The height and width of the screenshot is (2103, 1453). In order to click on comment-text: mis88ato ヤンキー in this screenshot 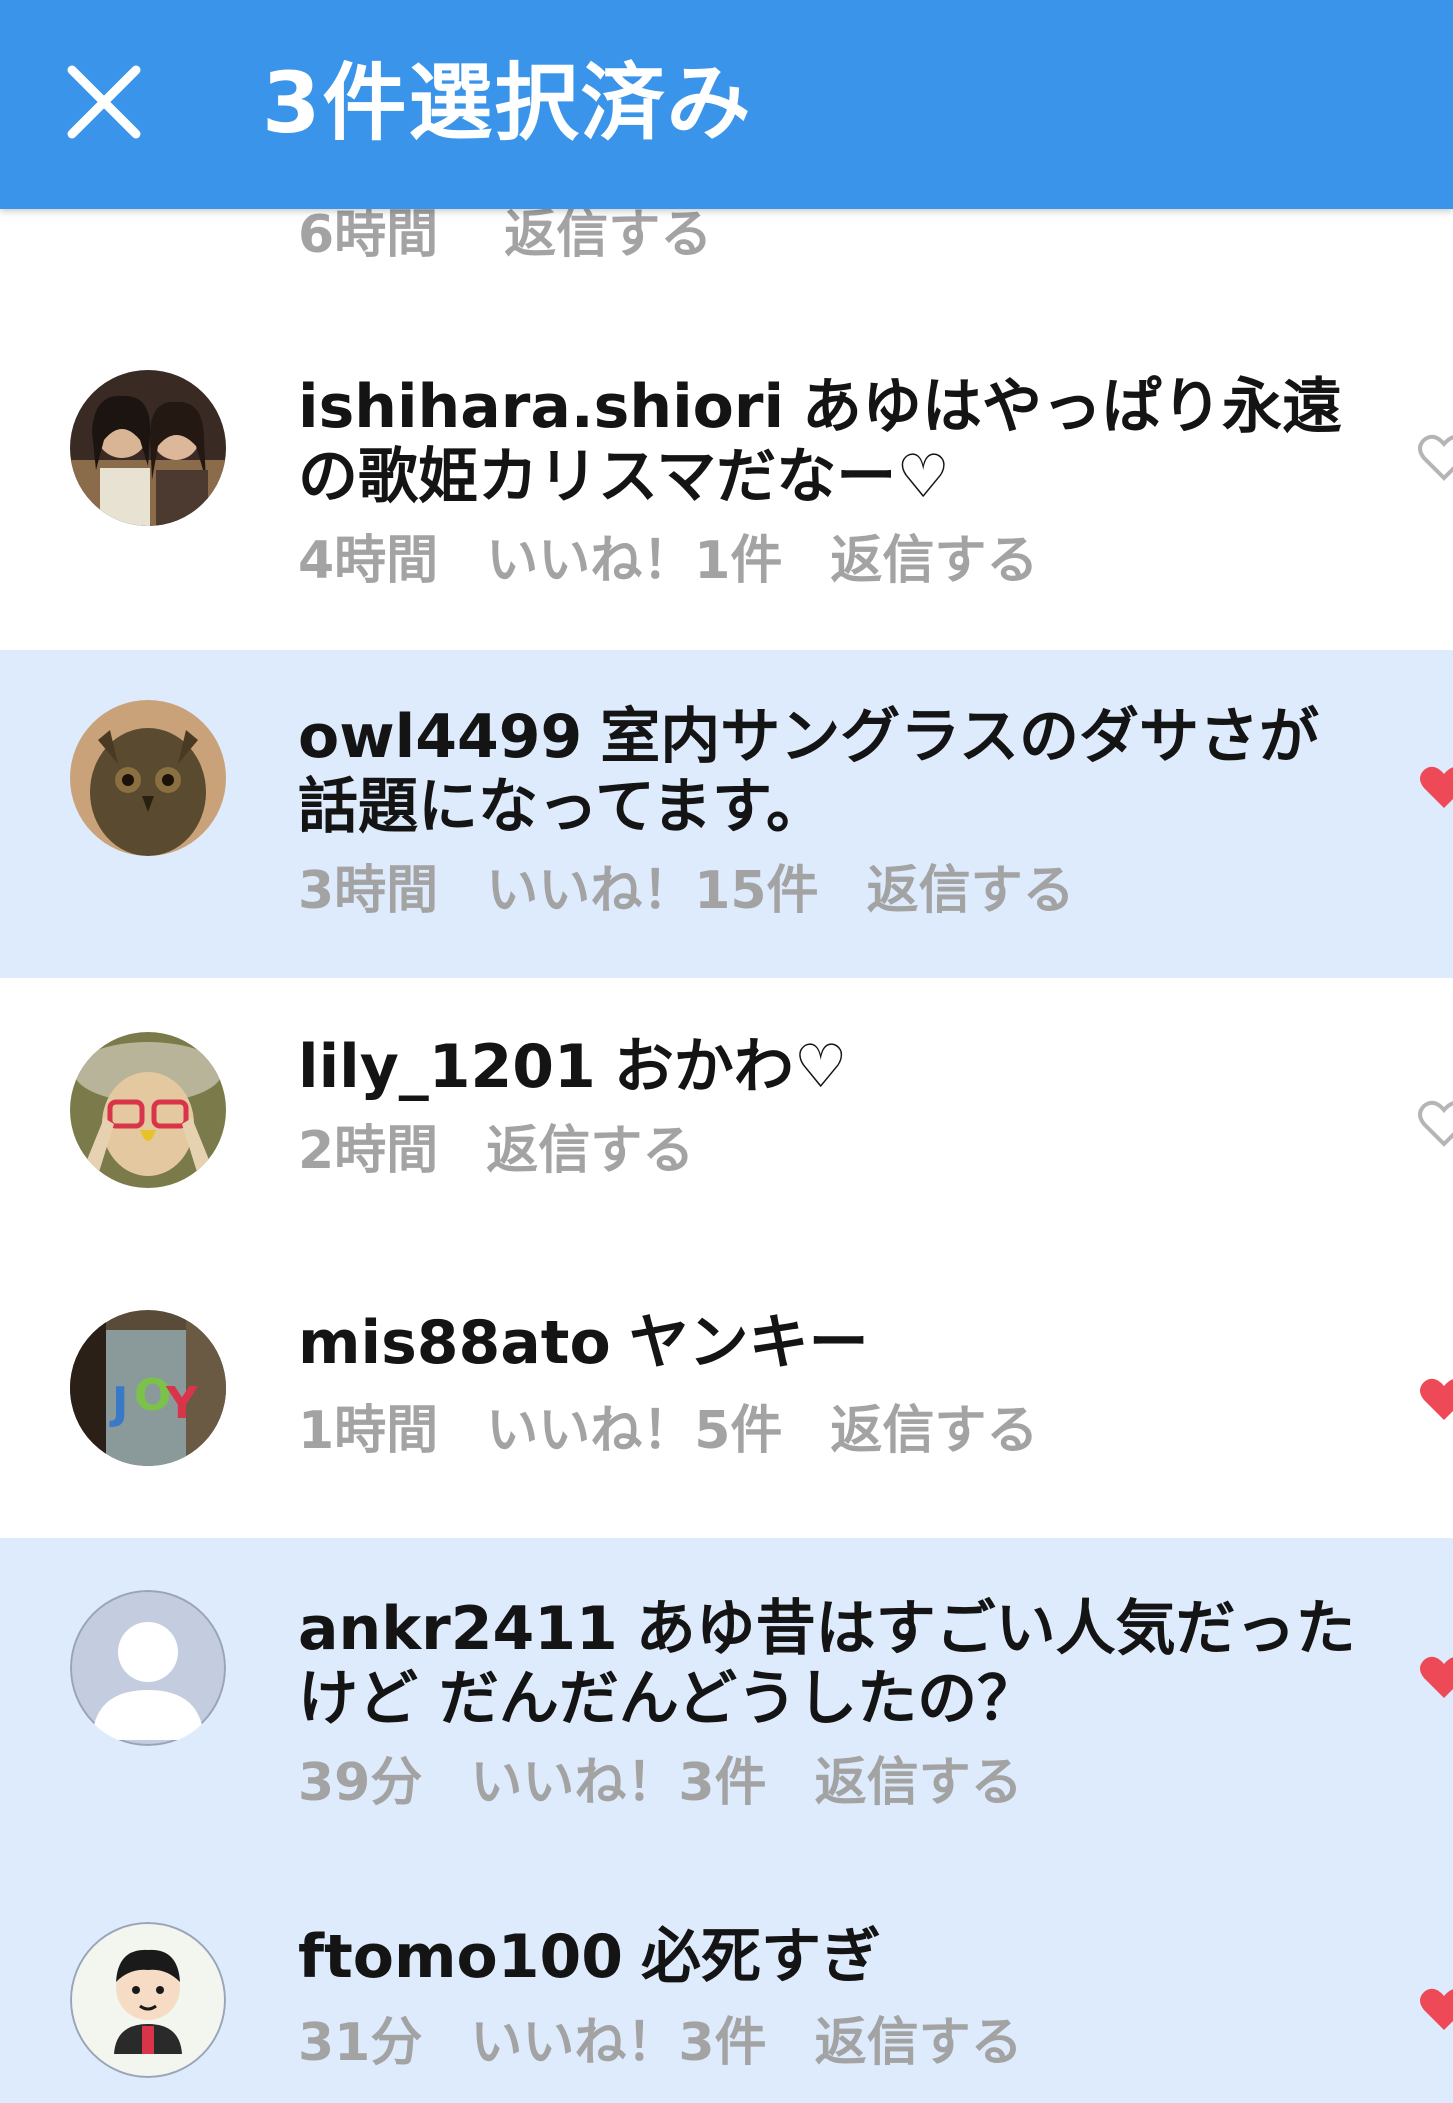, I will do `click(828, 1343)`.